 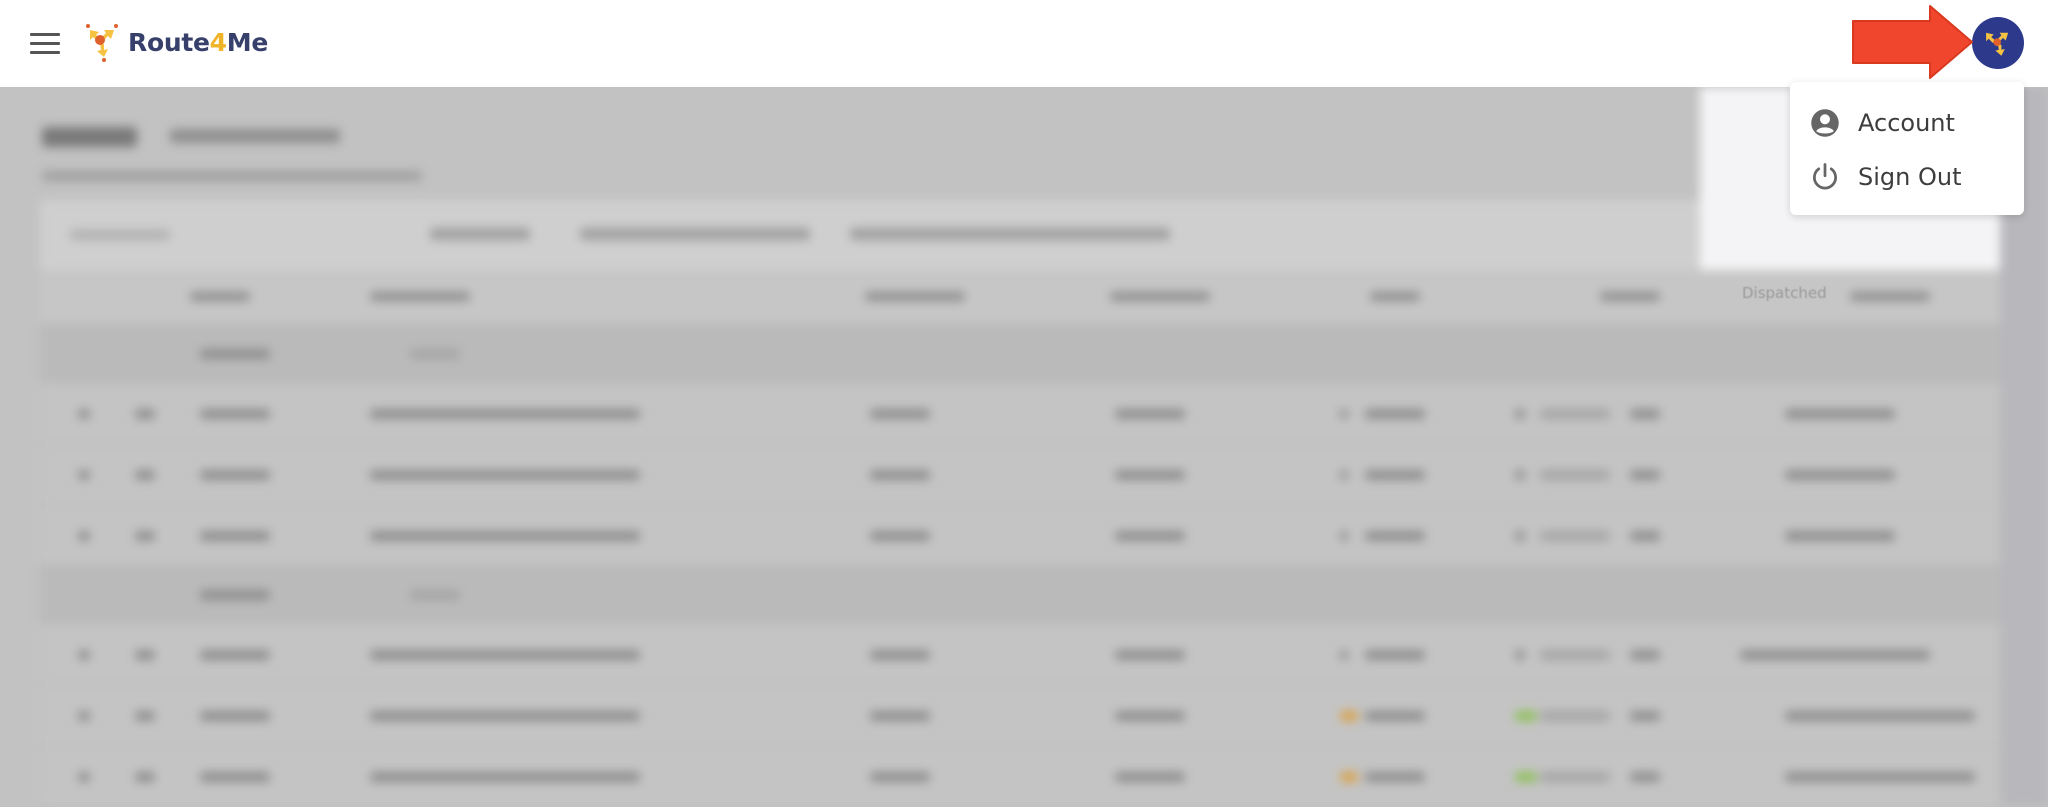 I want to click on user-dropdown-menu: Account Sign Out, so click(x=1907, y=148).